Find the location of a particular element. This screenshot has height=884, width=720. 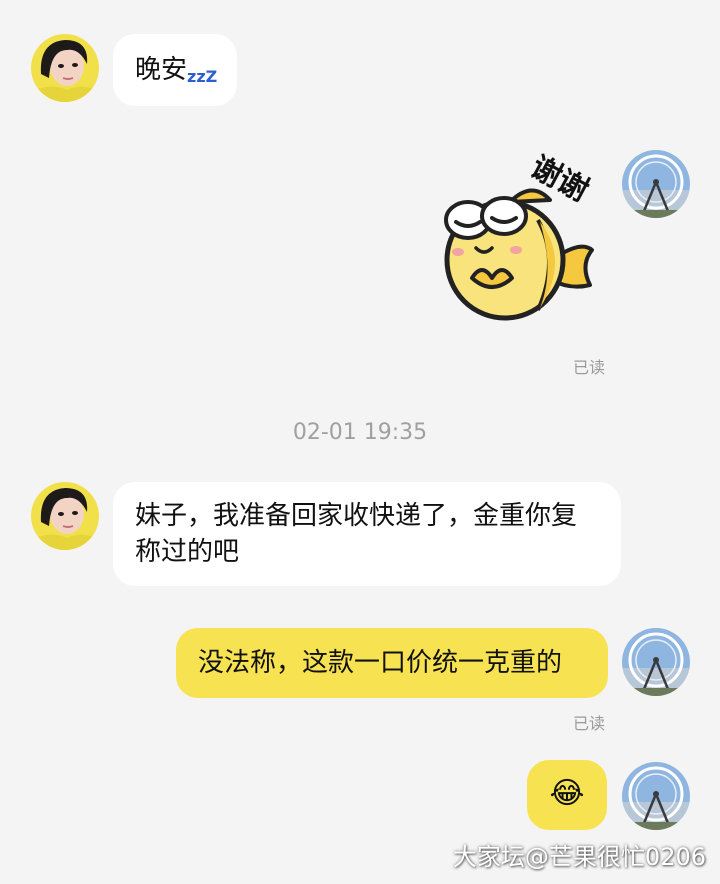

message-bubble-reply: 没法称，这款一口价统一克重的 is located at coordinates (392, 663).